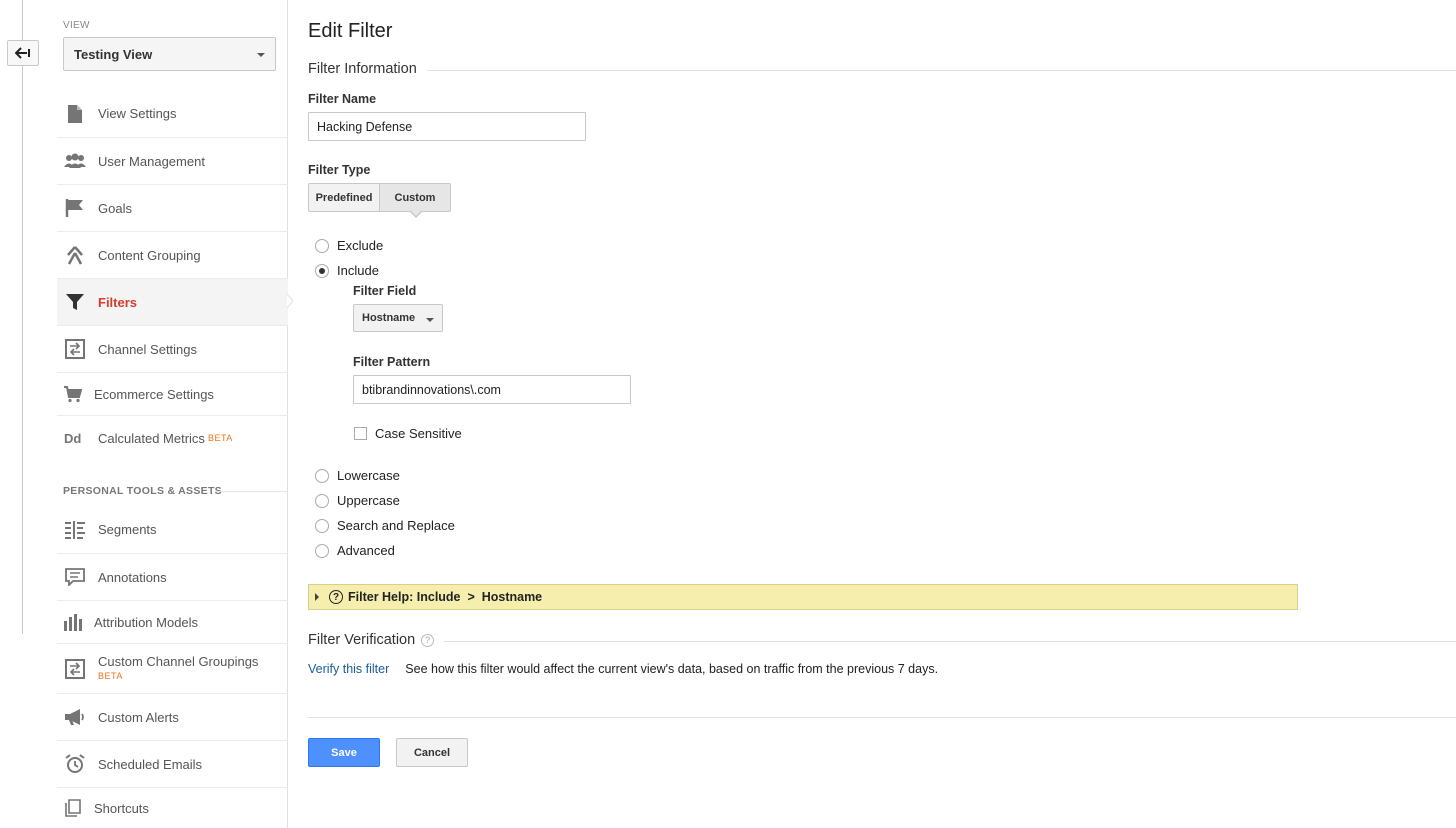 The height and width of the screenshot is (828, 1456). I want to click on back-button, so click(23, 53).